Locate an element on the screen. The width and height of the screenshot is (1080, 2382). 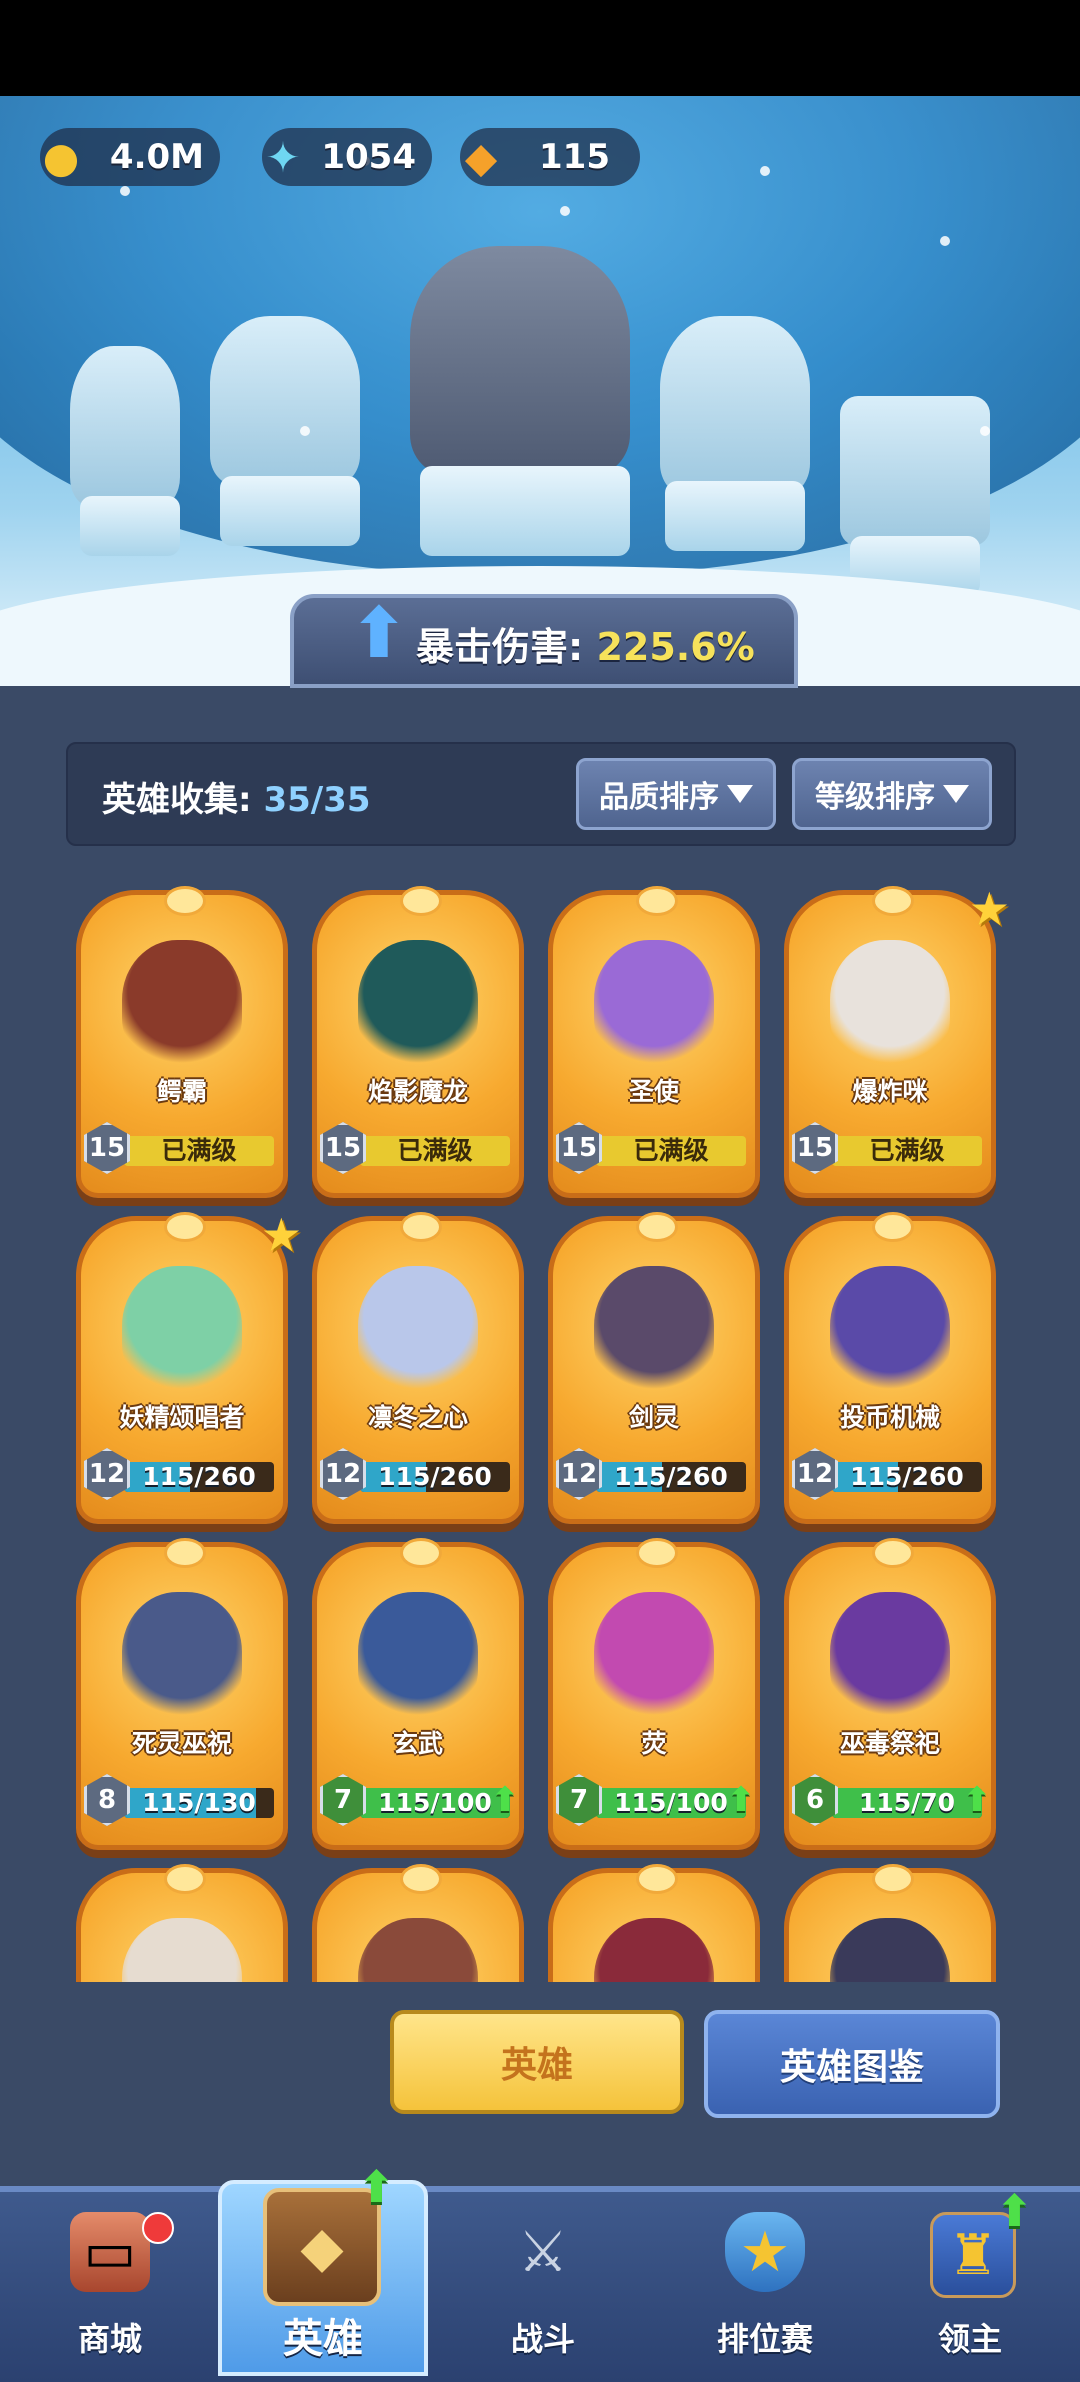
nav-hero-label: 英雄 is located at coordinates (323, 2339).